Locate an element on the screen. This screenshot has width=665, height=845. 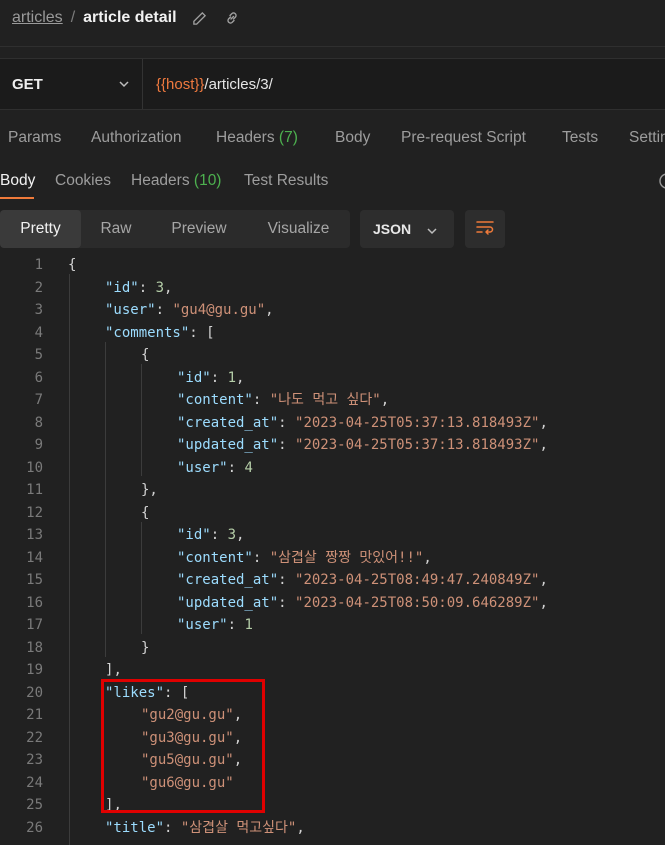
line-number: 26 is located at coordinates (34, 827).